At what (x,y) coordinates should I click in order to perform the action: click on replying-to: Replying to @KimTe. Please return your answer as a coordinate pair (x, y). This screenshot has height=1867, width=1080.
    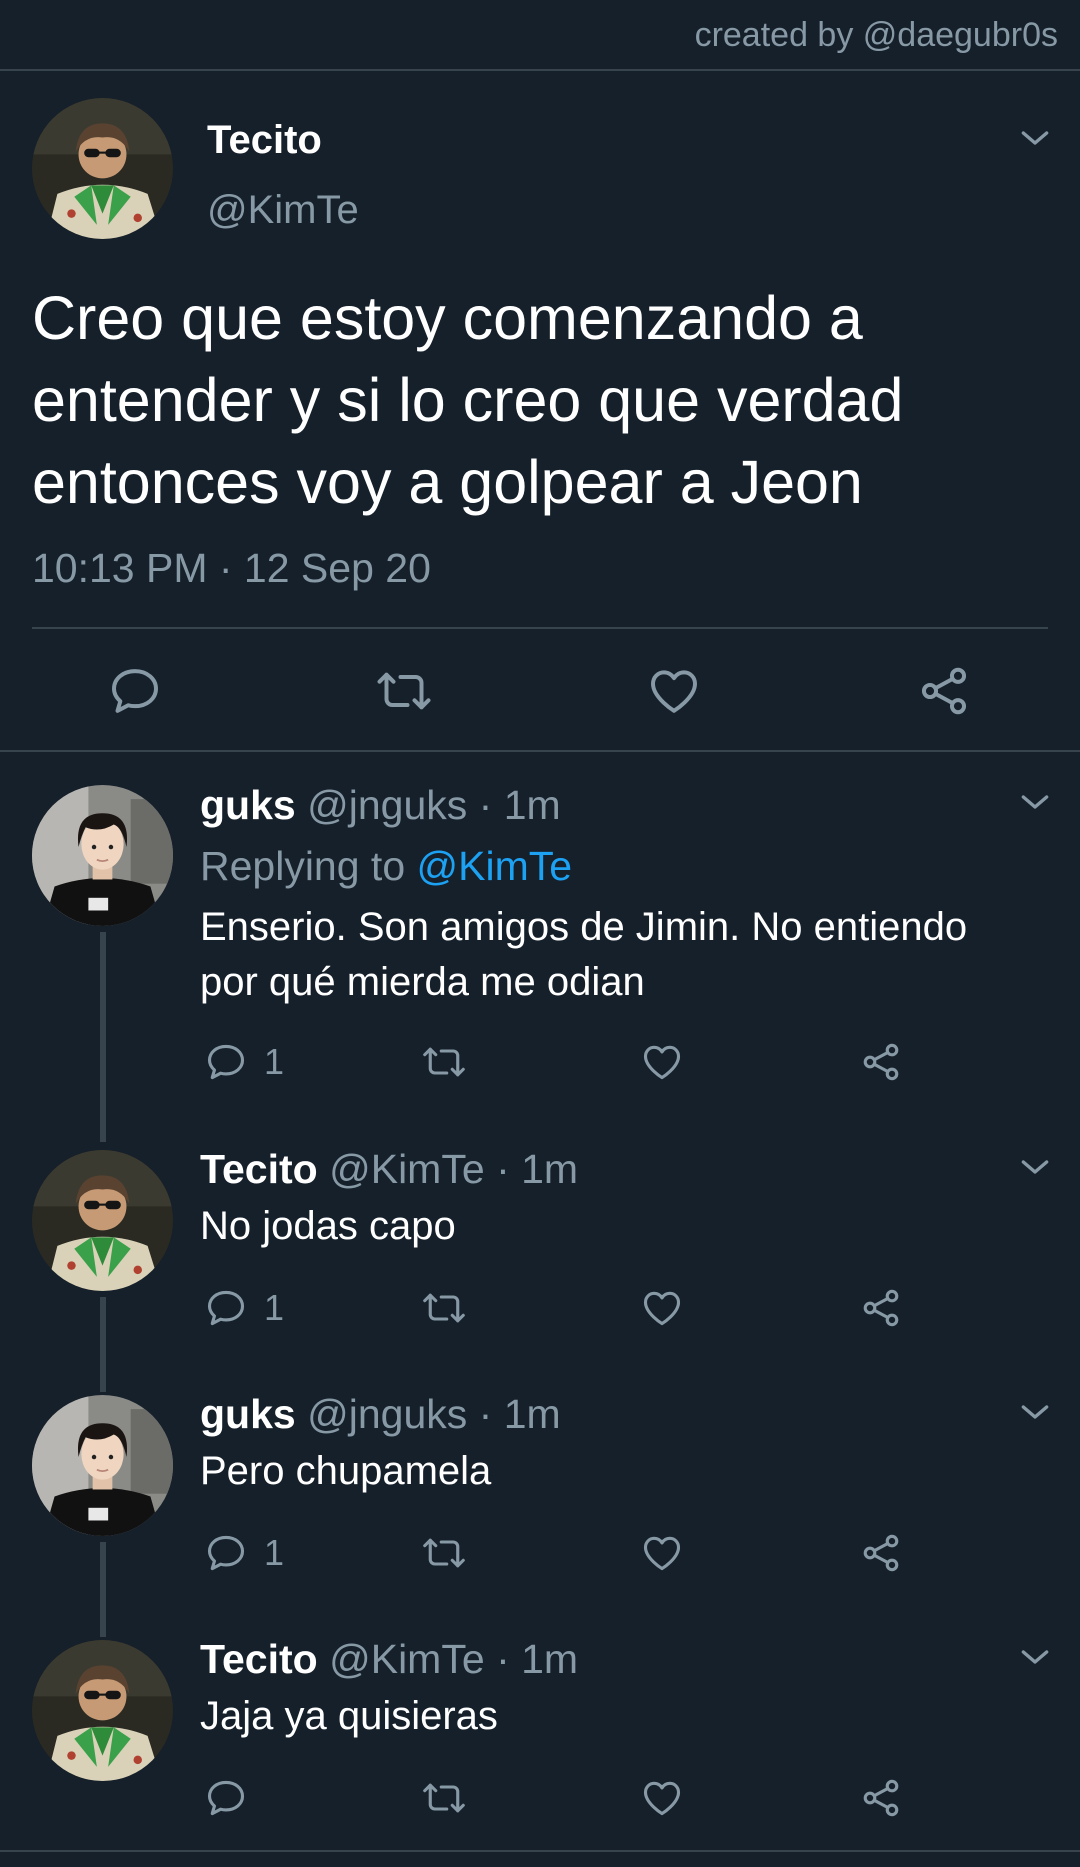
    Looking at the image, I should click on (386, 866).